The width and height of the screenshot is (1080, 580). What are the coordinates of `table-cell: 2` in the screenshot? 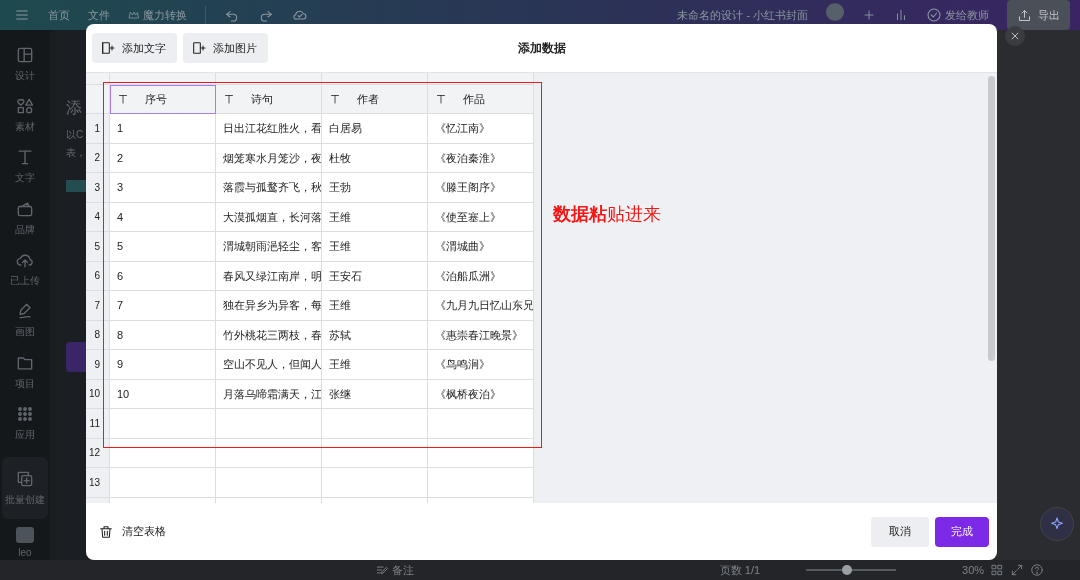 It's located at (163, 158).